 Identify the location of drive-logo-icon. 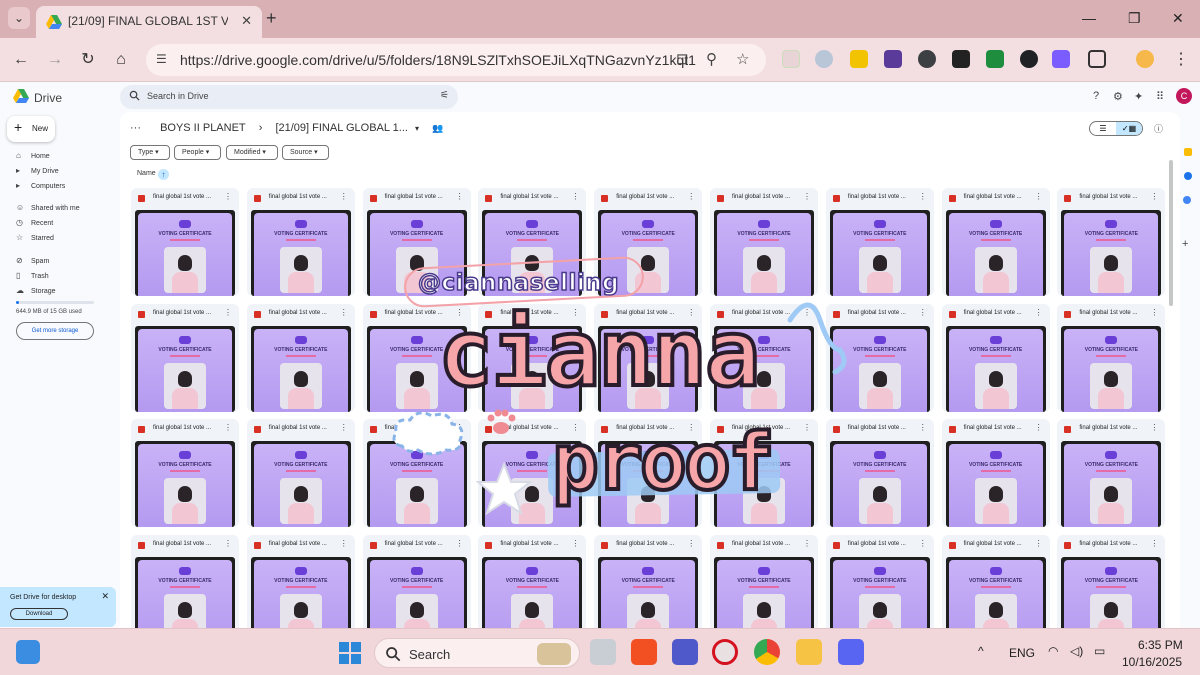
(21, 96).